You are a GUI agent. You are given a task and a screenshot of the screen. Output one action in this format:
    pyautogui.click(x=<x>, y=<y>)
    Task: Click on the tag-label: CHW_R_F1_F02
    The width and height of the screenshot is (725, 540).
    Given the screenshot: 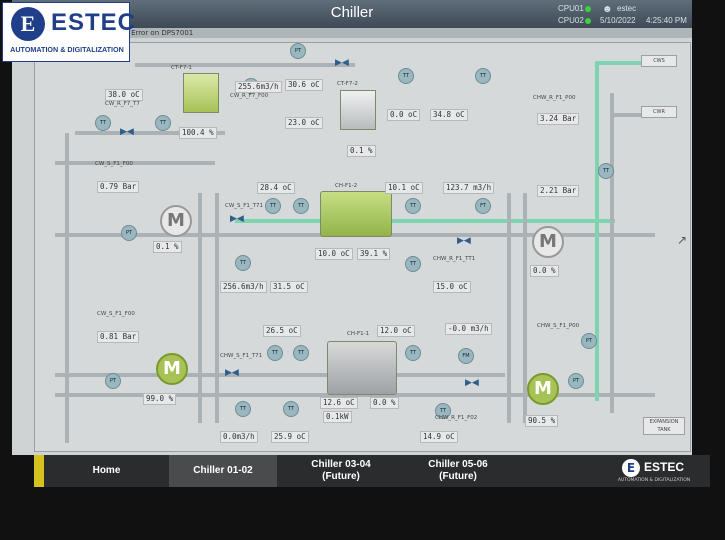 What is the action you would take?
    pyautogui.click(x=456, y=418)
    